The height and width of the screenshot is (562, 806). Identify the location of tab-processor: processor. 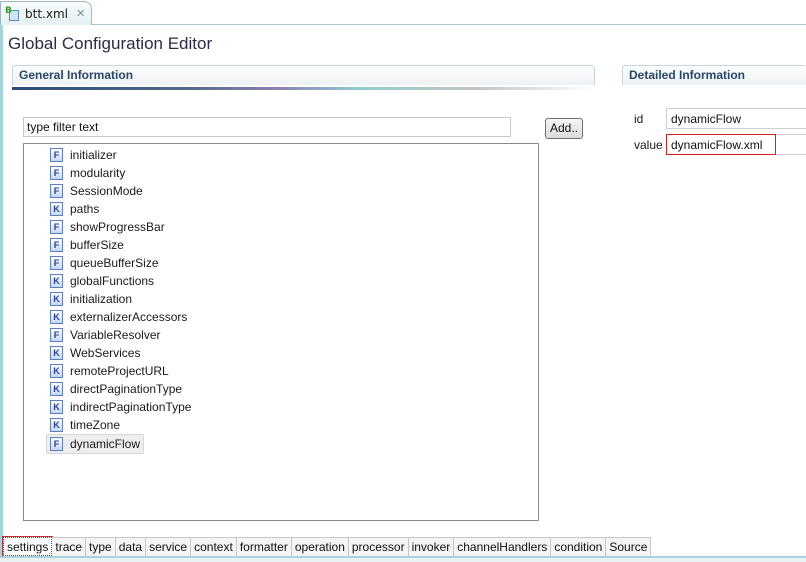
(378, 546).